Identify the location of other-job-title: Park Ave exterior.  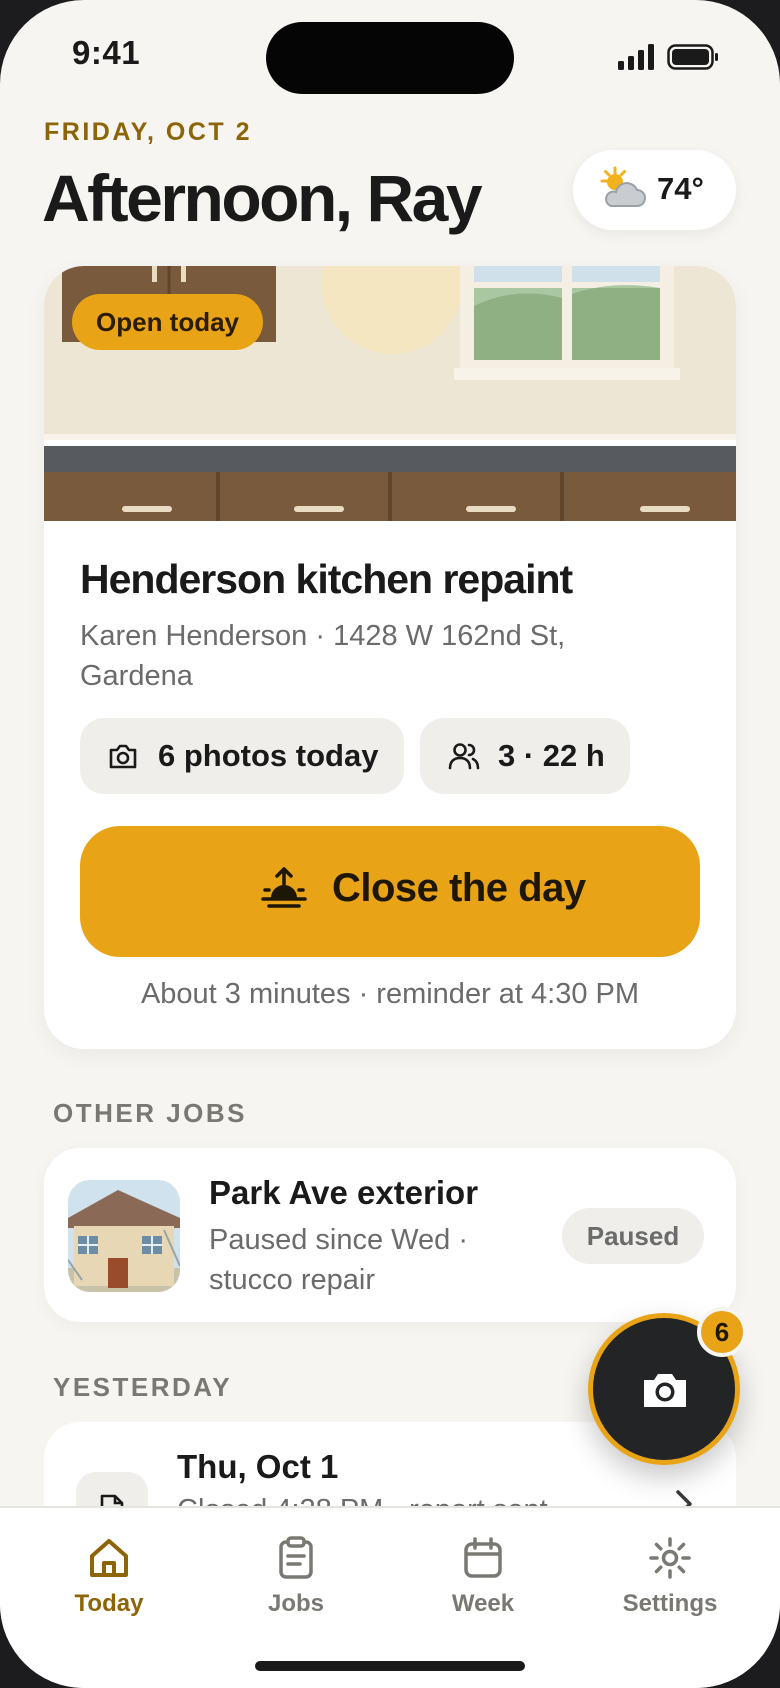
(344, 1192).